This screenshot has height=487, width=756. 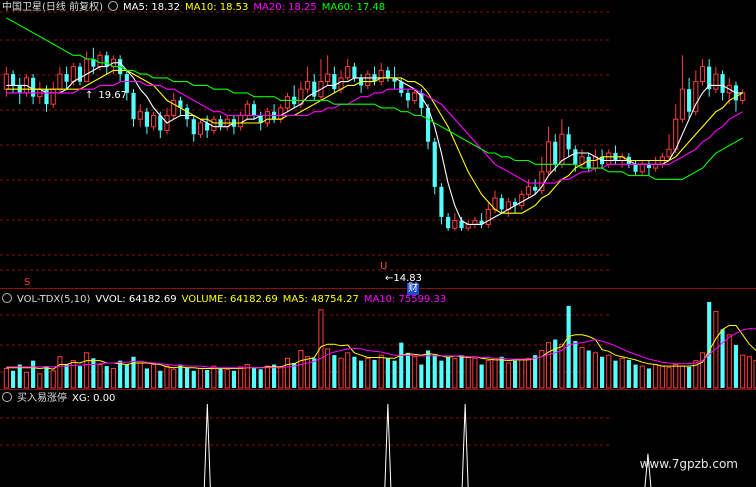 What do you see at coordinates (52, 7) in the screenshot?
I see `stock-title: 中国卫星(日线 前复权)` at bounding box center [52, 7].